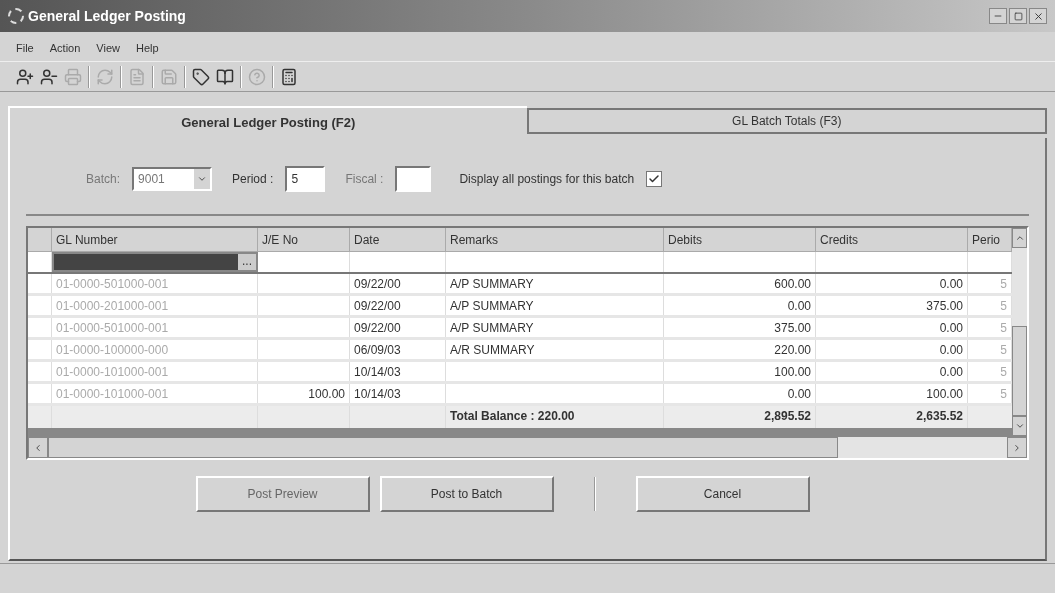 The width and height of the screenshot is (1055, 593). What do you see at coordinates (108, 48) in the screenshot?
I see `menu-item: View` at bounding box center [108, 48].